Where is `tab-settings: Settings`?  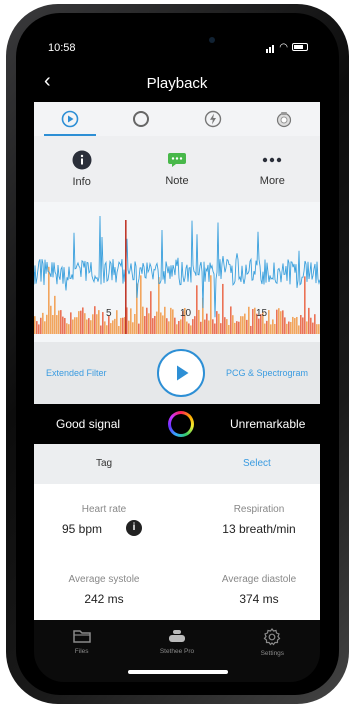
tab-settings: Settings is located at coordinates (272, 651).